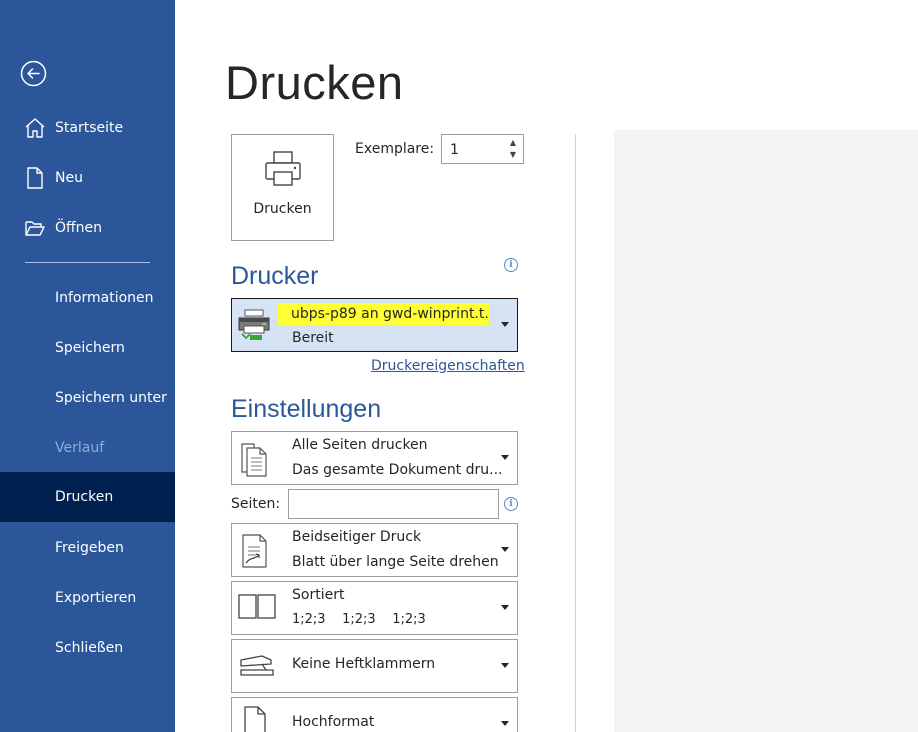 The width and height of the screenshot is (918, 732). Describe the element at coordinates (364, 664) in the screenshot. I see `setting-primary: Keine Heftklammern` at that location.